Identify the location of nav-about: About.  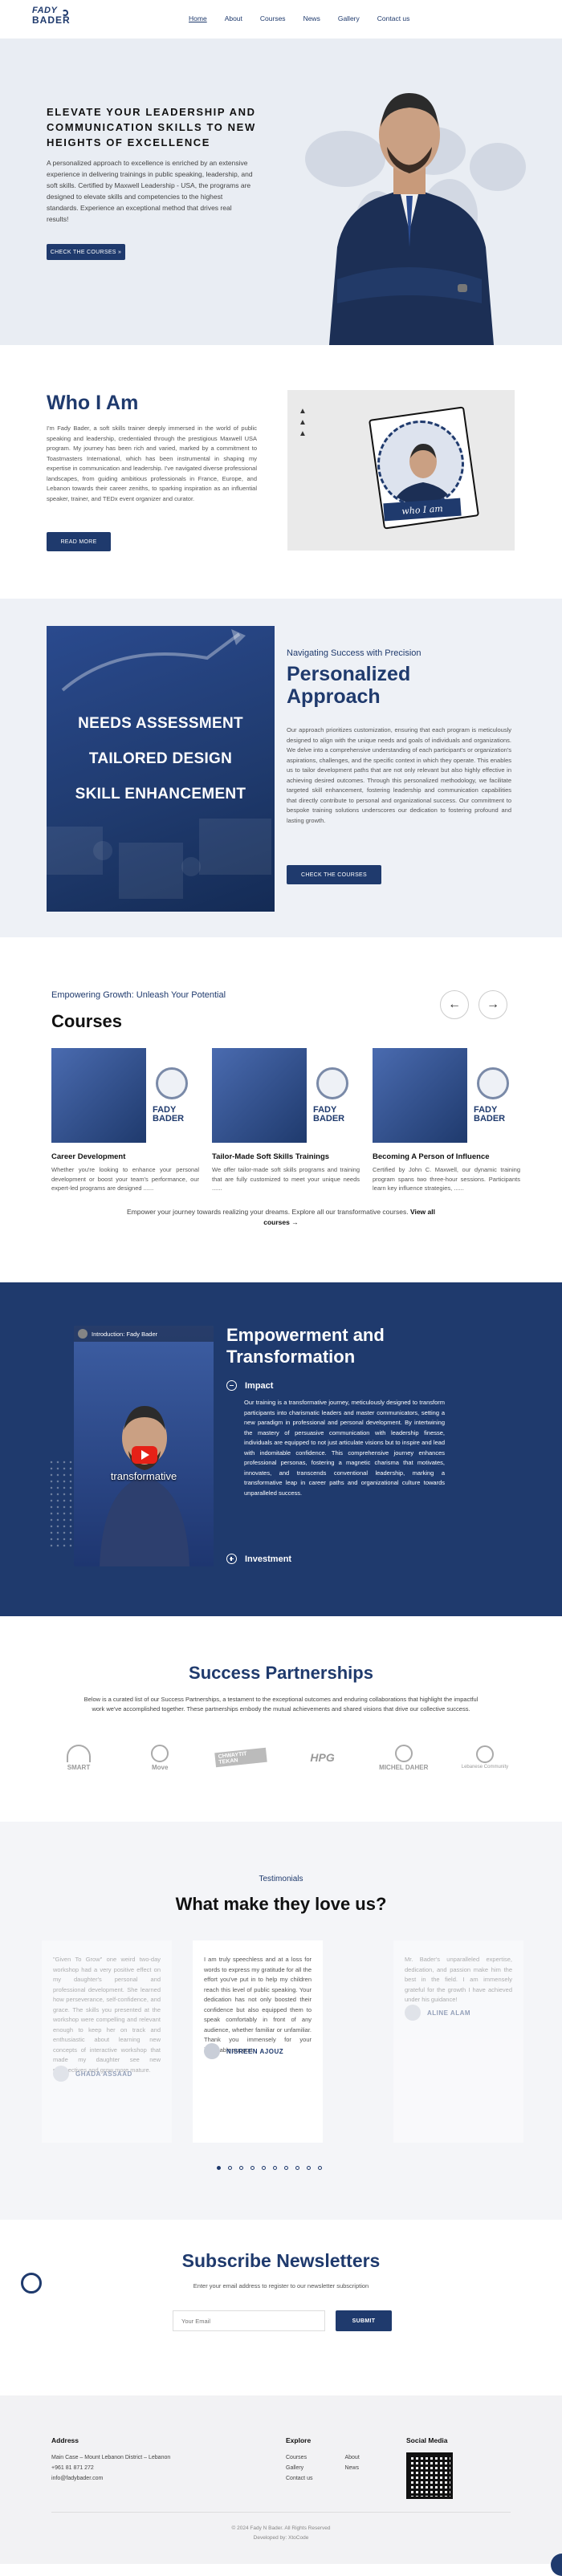
(233, 18).